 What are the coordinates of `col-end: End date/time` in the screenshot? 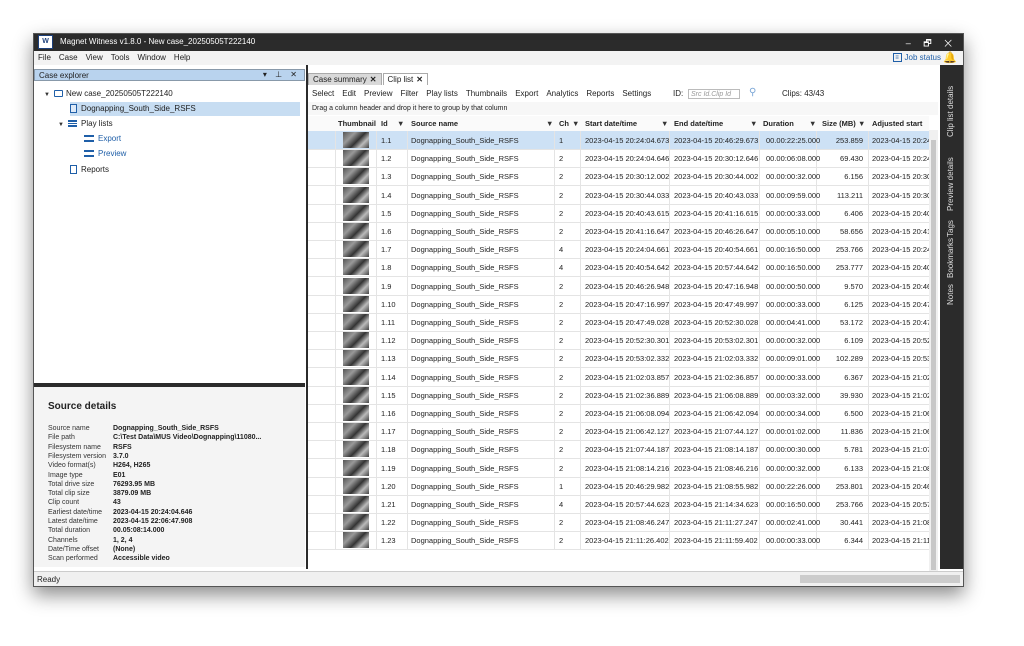 It's located at (698, 123).